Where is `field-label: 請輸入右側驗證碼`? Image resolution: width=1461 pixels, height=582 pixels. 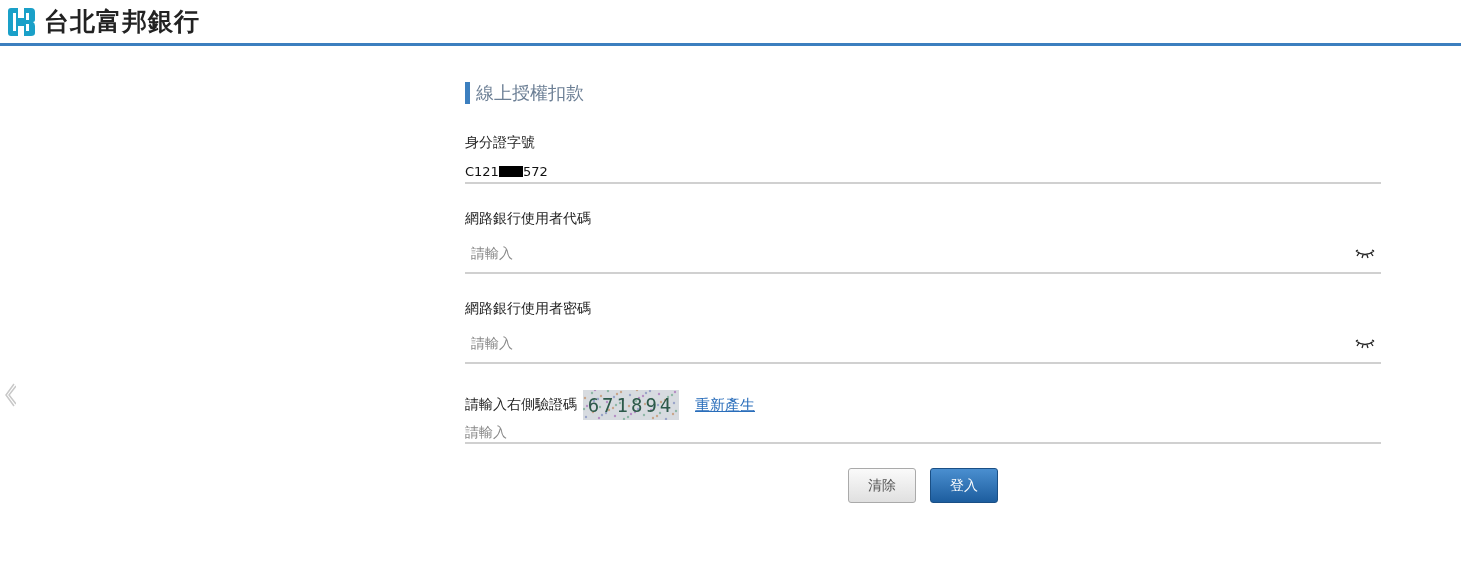
field-label: 請輸入右側驗證碼 is located at coordinates (521, 405).